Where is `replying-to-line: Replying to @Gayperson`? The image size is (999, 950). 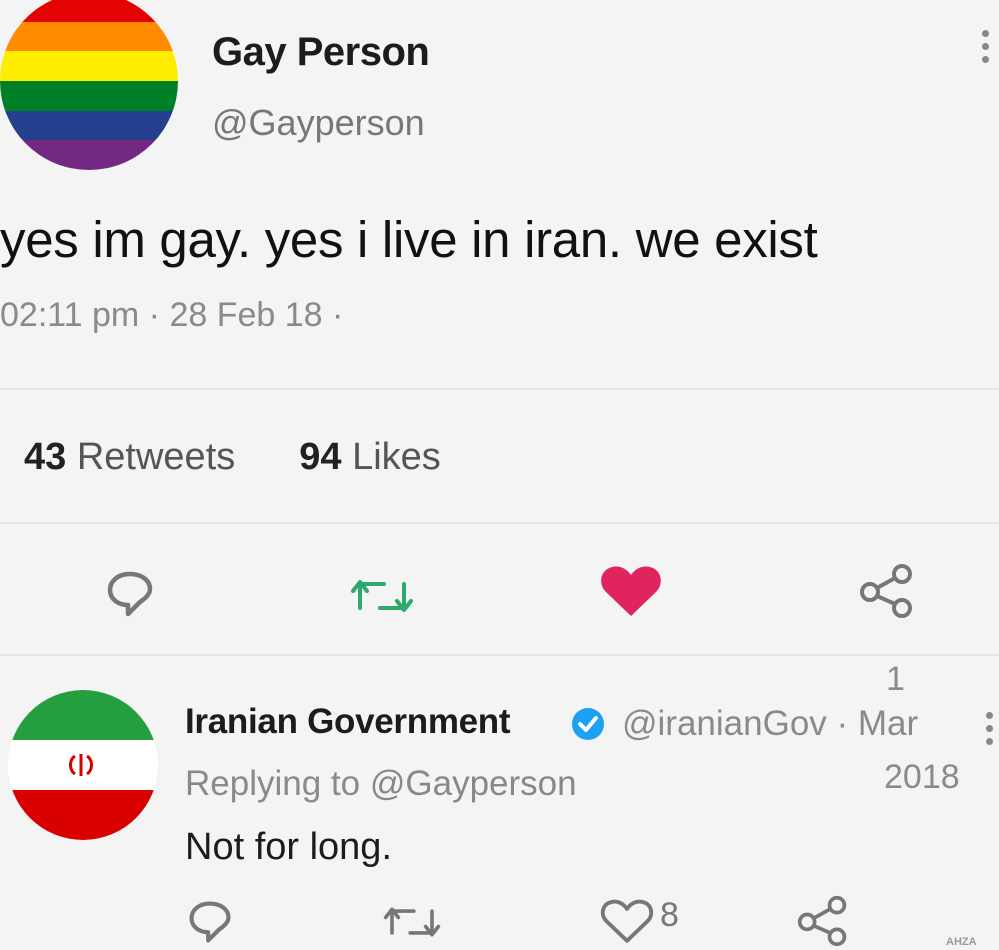 replying-to-line: Replying to @Gayperson is located at coordinates (381, 784).